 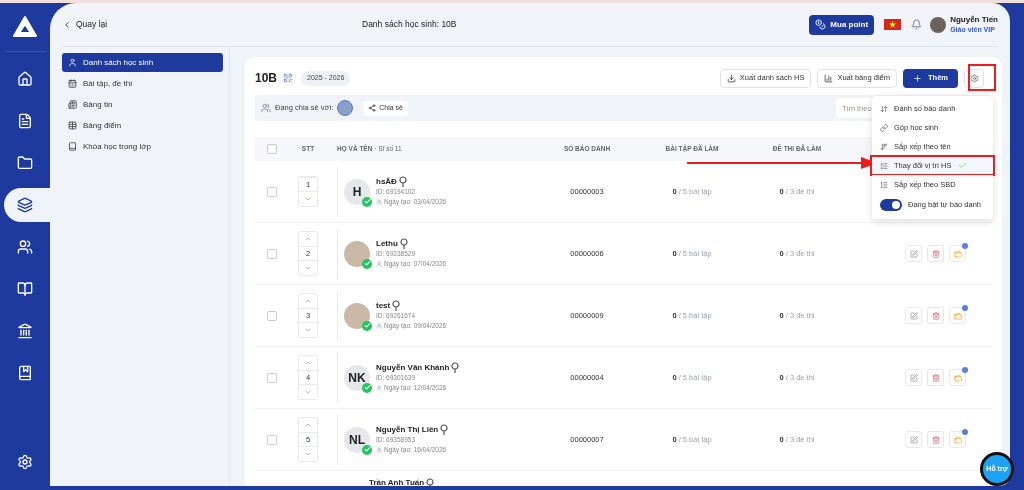 I want to click on avatar: NK, so click(x=357, y=377).